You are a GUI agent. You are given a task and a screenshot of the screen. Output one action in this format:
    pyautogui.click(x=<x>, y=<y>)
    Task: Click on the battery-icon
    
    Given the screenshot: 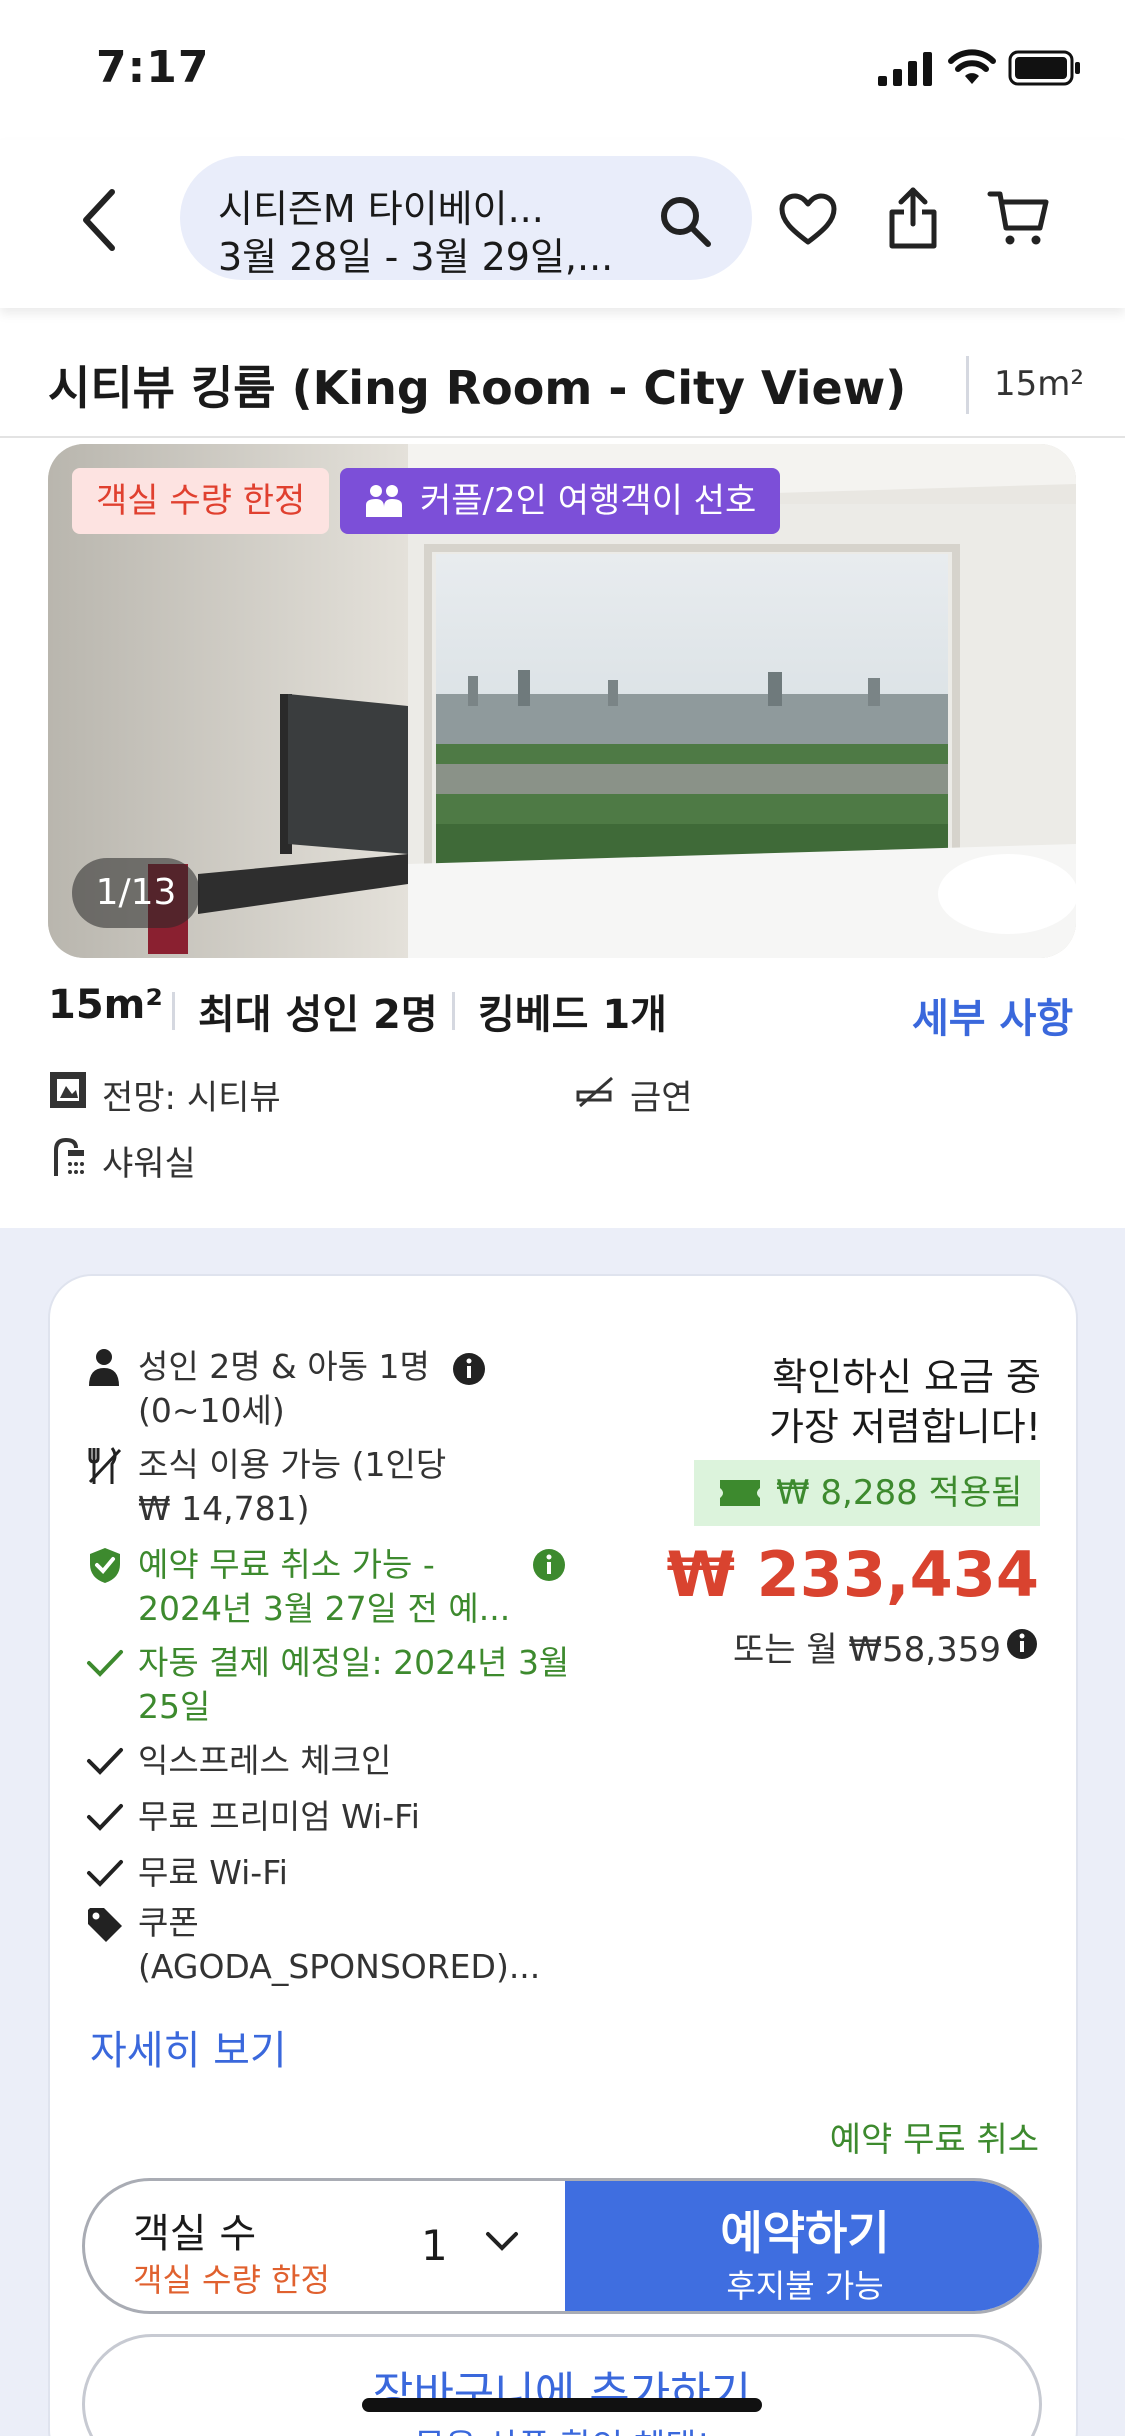 What is the action you would take?
    pyautogui.click(x=1044, y=68)
    